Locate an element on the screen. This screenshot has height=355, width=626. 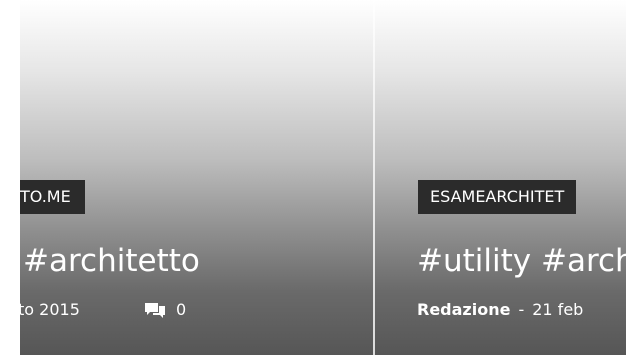
post-meta: to 2015 is located at coordinates (50, 310).